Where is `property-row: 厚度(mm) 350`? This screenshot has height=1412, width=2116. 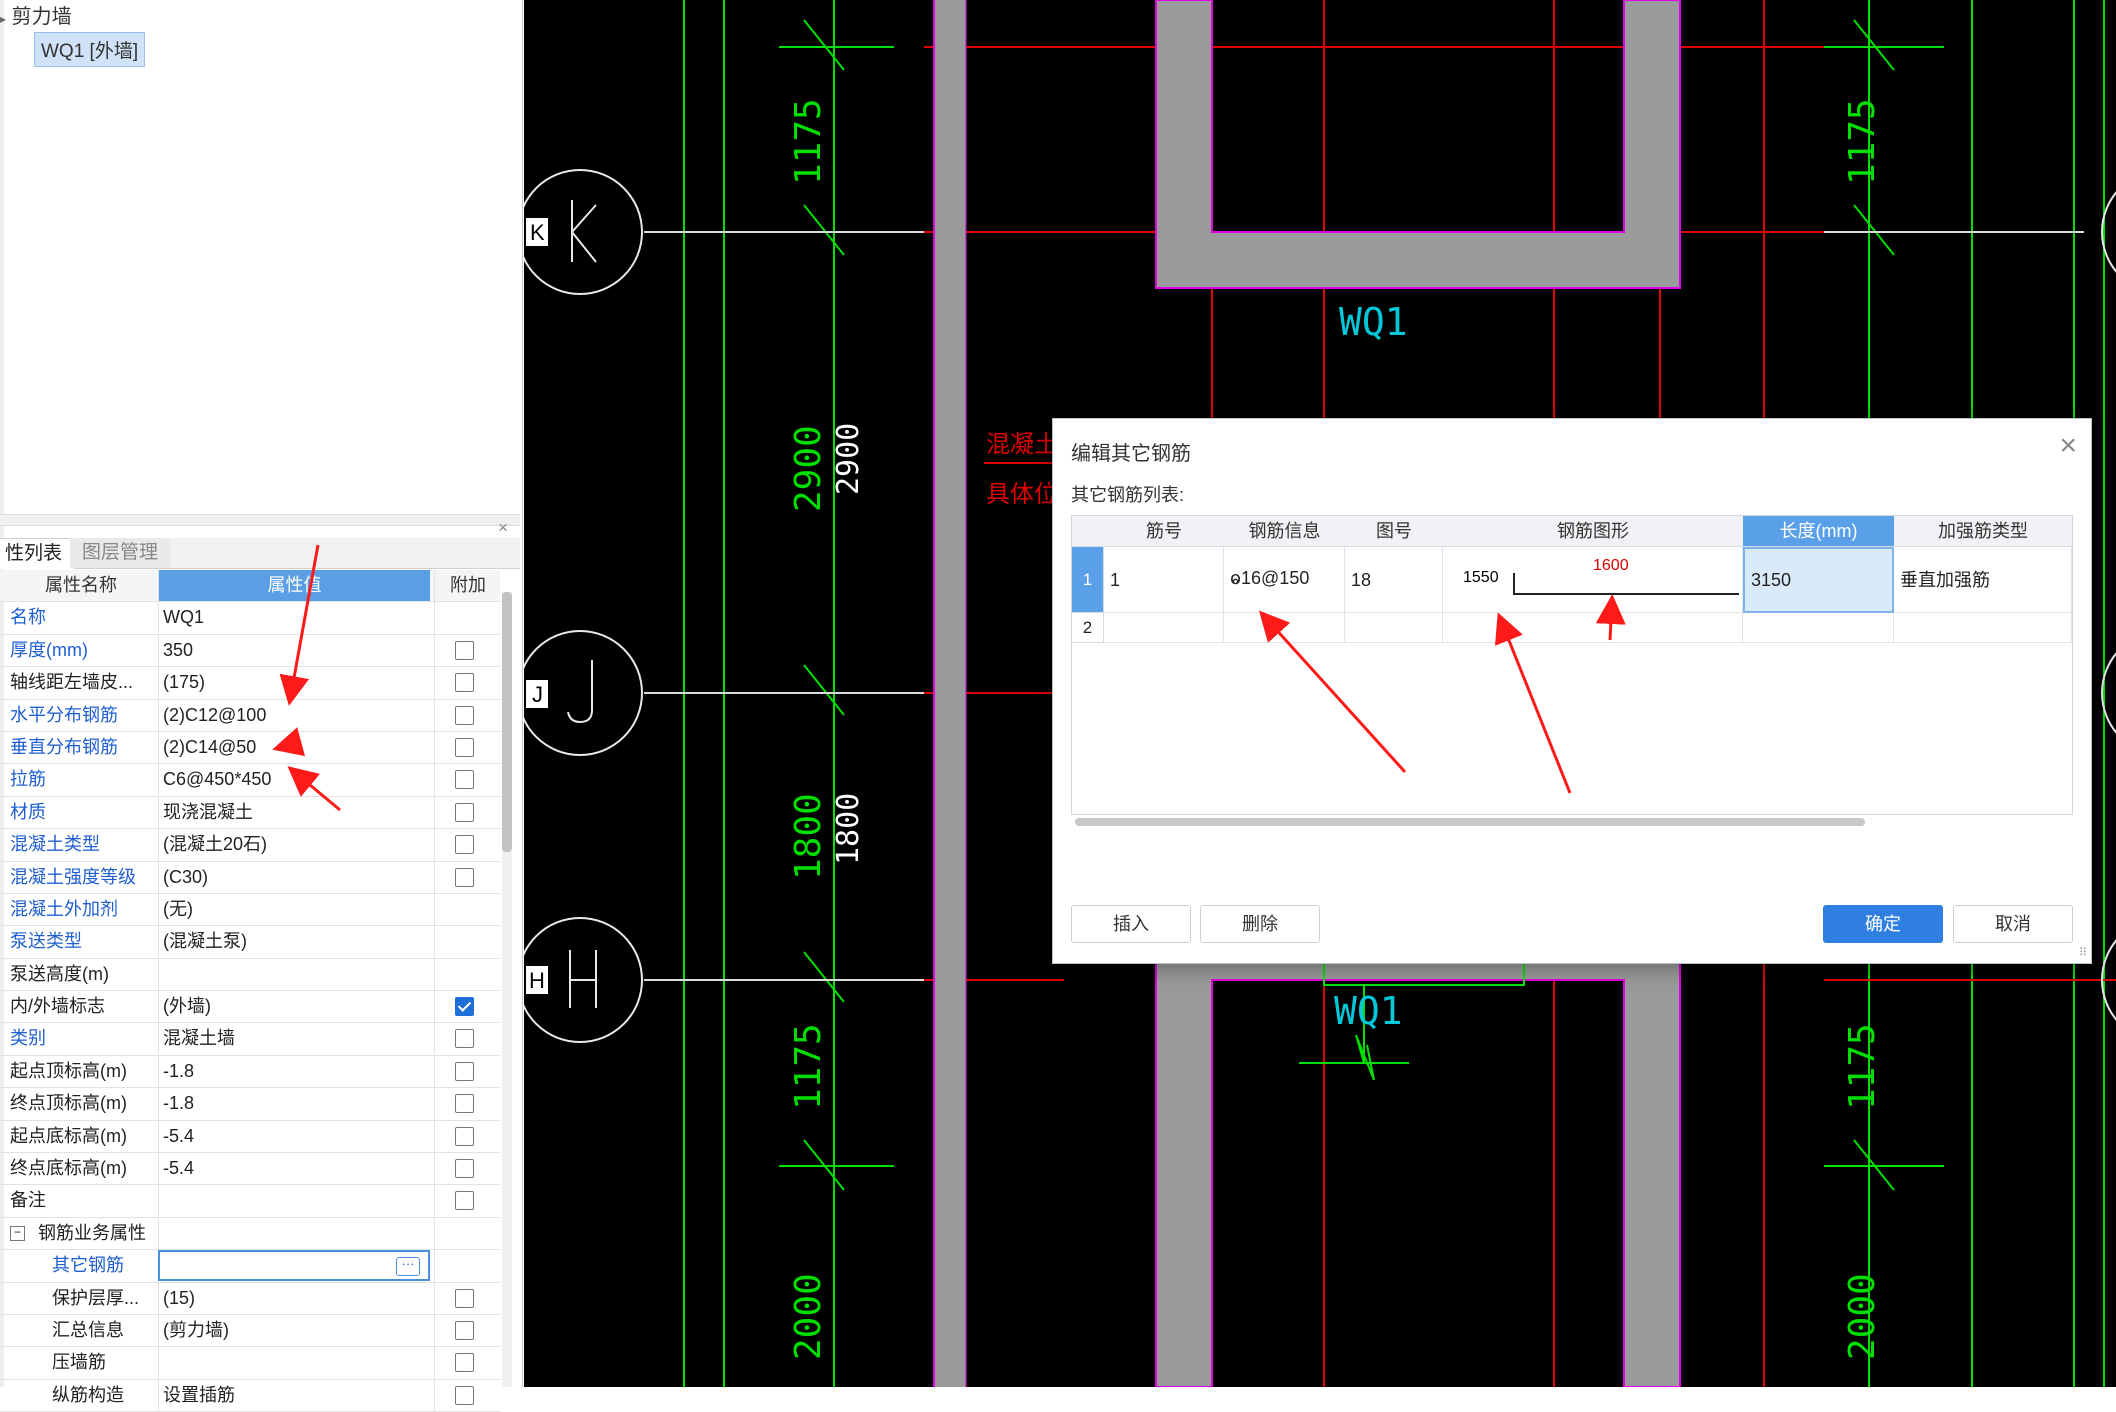 property-row: 厚度(mm) 350 is located at coordinates (250, 651).